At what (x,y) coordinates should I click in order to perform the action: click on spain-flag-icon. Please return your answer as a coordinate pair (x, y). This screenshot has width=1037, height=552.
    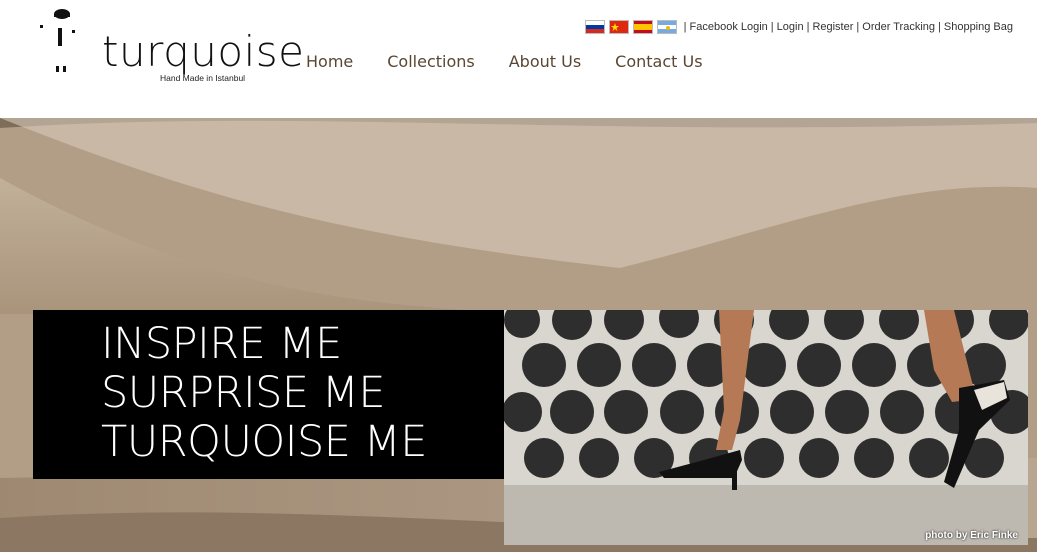
    Looking at the image, I should click on (642, 27).